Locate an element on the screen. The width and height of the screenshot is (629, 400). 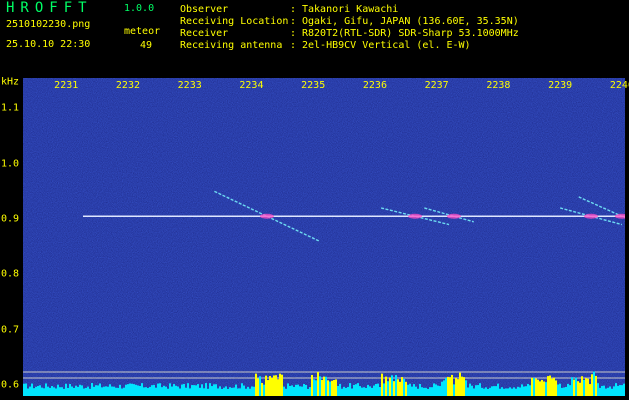
app-version: 1.0.0 is located at coordinates (139, 8).